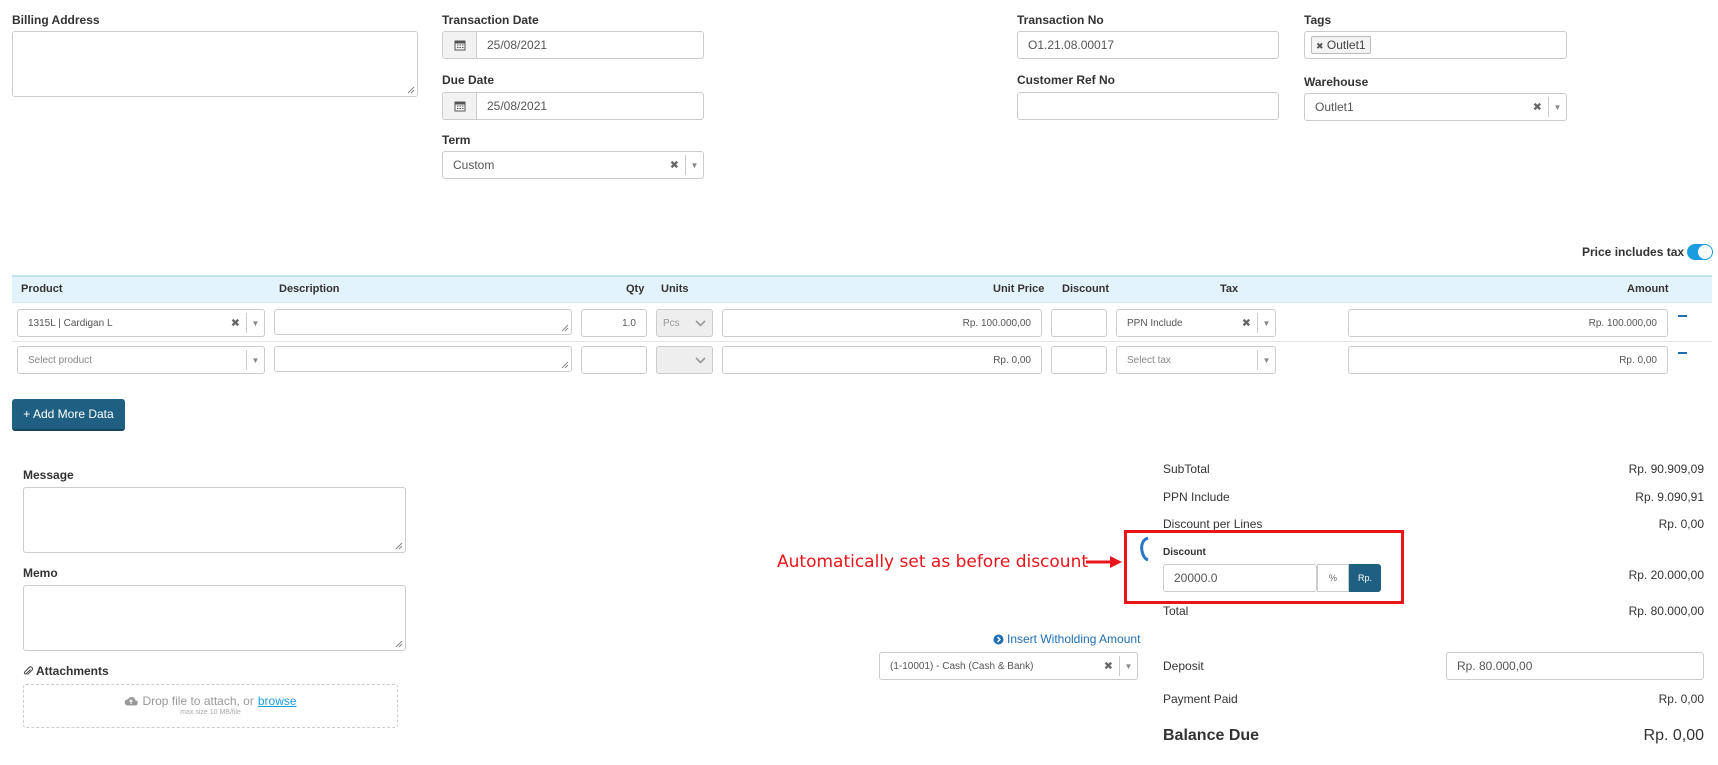 Image resolution: width=1718 pixels, height=765 pixels. Describe the element at coordinates (1155, 323) in the screenshot. I see `tax-value: PPN Include` at that location.